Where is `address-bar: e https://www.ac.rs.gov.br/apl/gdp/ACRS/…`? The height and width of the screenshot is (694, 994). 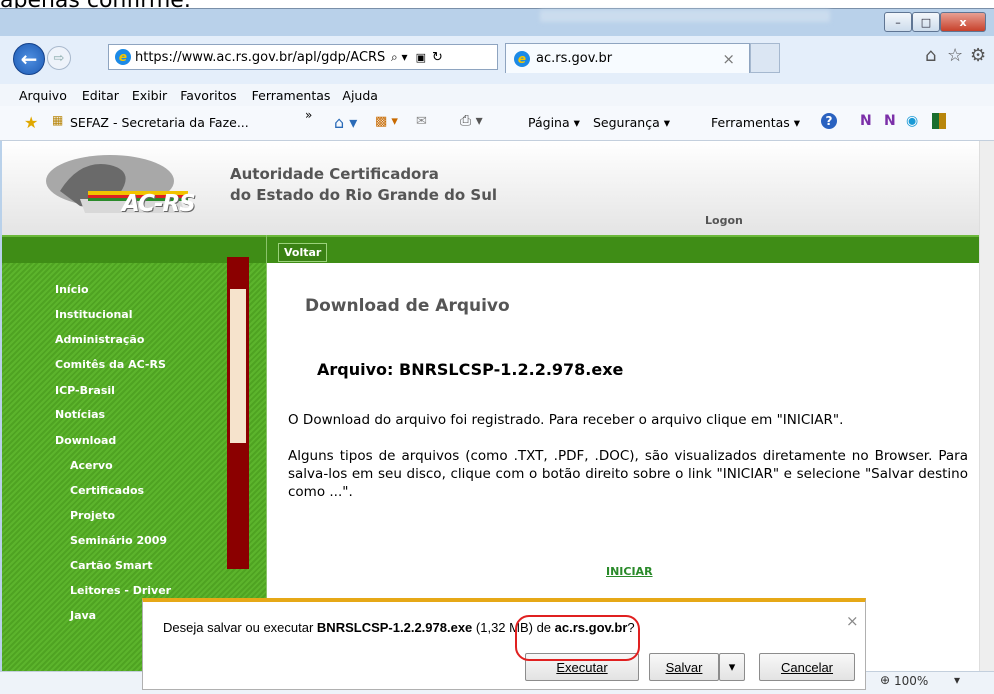
address-bar: e https://www.ac.rs.gov.br/apl/gdp/ACRS/… is located at coordinates (303, 57).